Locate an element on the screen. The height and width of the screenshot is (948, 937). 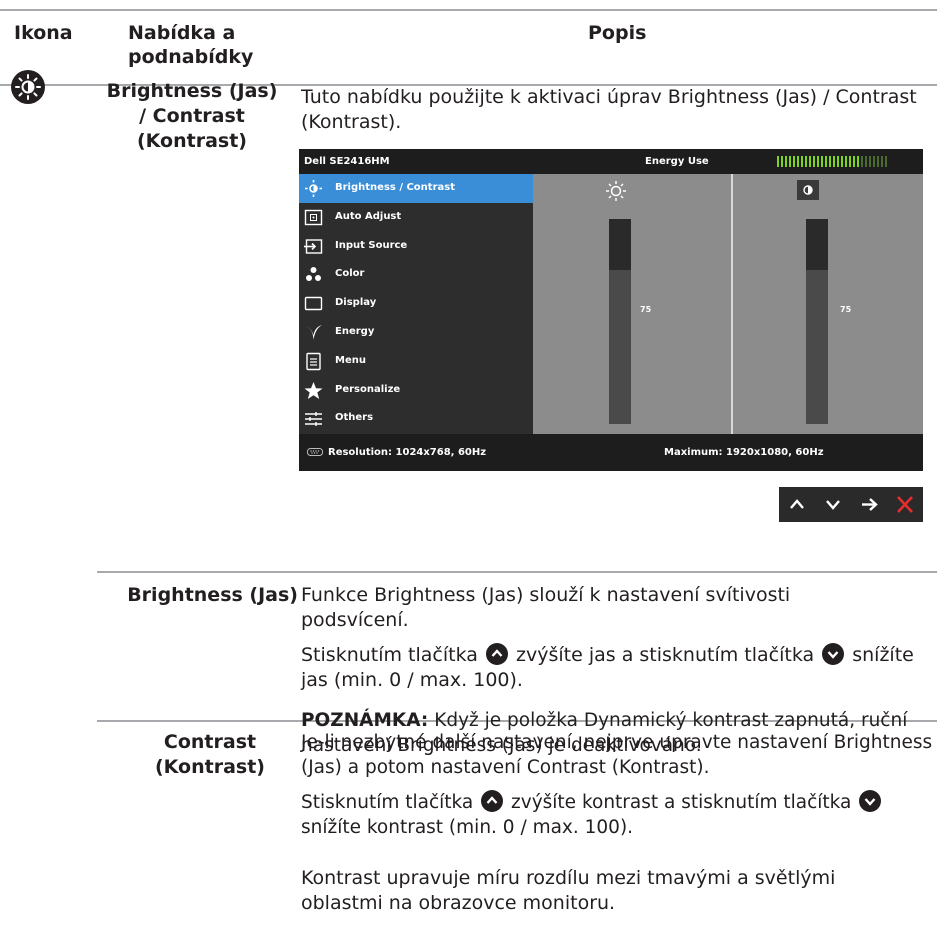
energy-icon is located at coordinates (313, 332).